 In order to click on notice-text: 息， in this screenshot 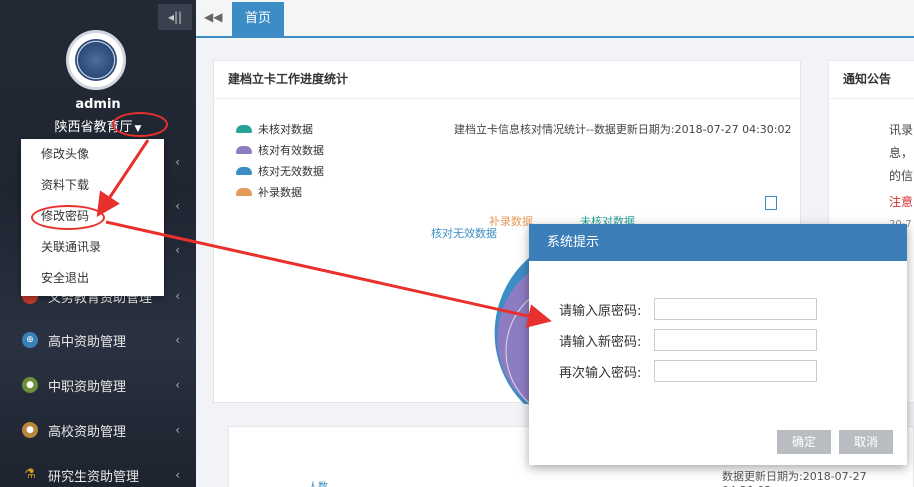, I will do `click(901, 153)`.